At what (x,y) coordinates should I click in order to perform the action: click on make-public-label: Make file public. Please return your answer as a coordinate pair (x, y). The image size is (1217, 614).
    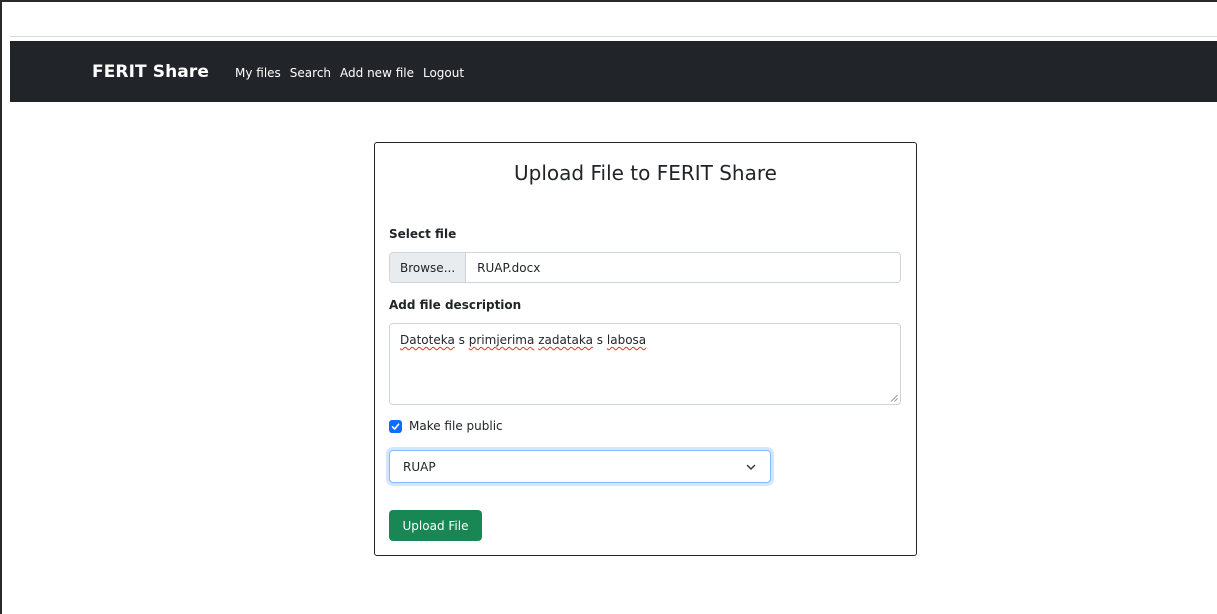
    Looking at the image, I should click on (456, 426).